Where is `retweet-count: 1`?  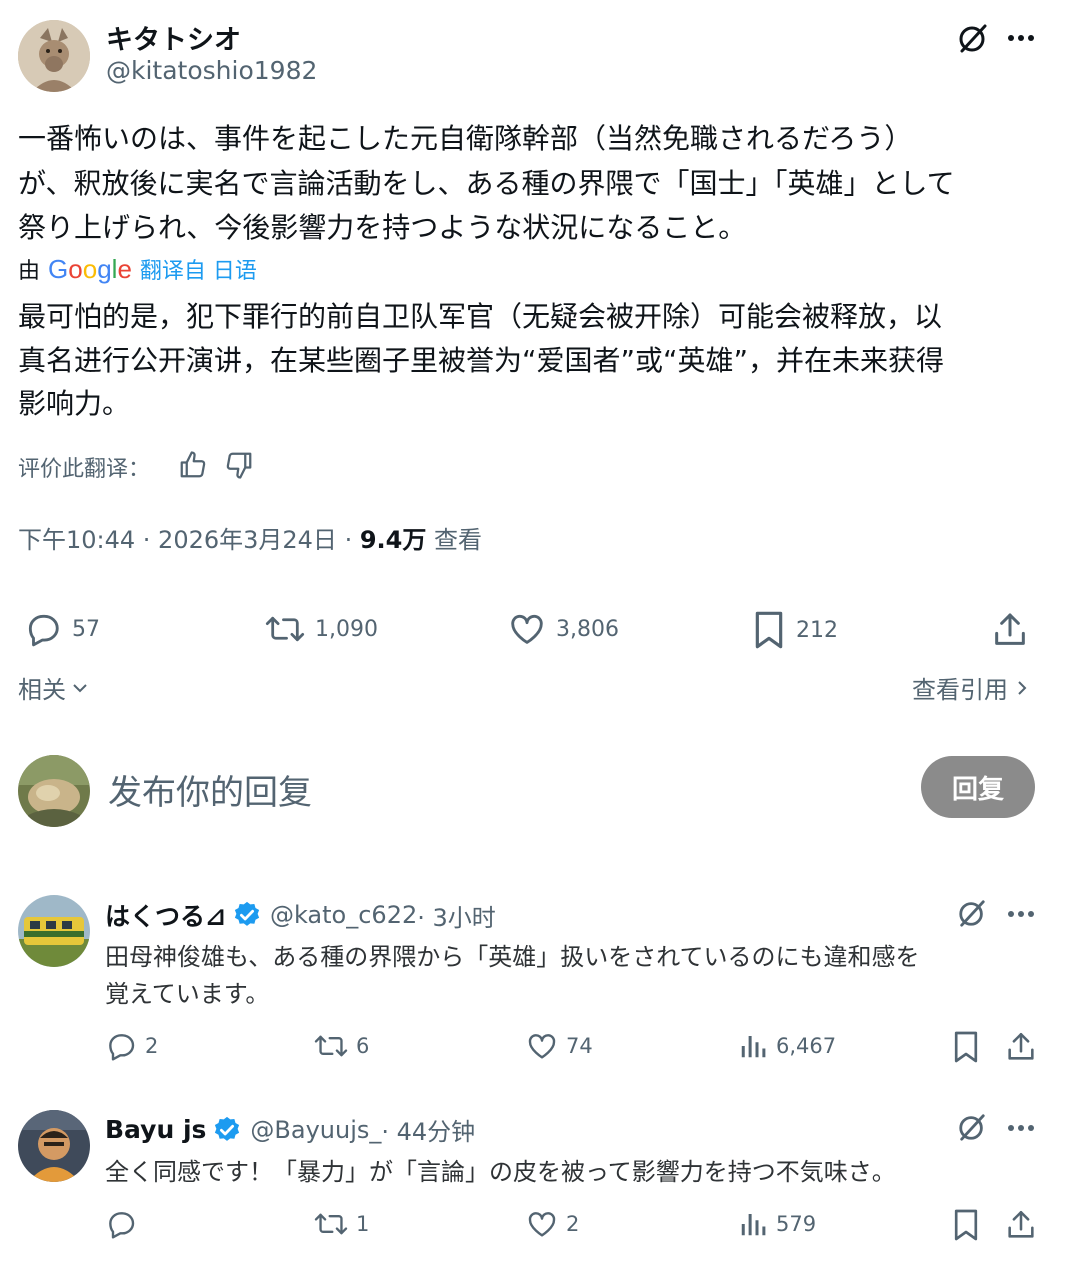 retweet-count: 1 is located at coordinates (363, 1224).